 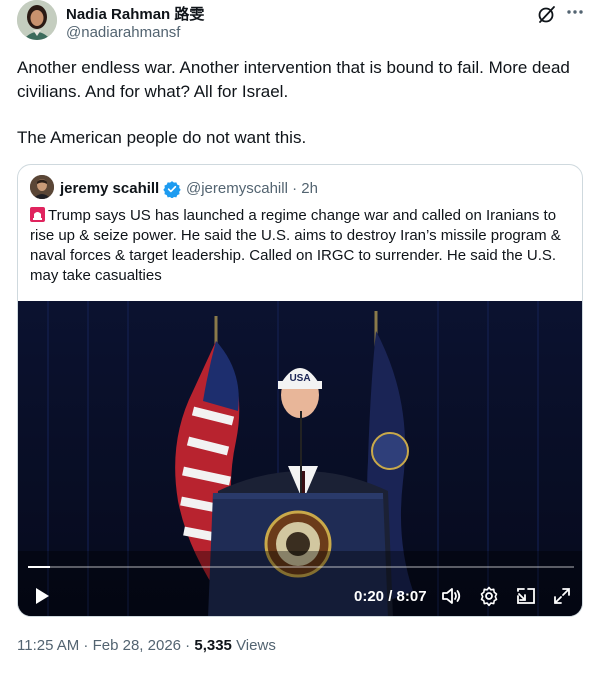 What do you see at coordinates (37, 20) in the screenshot?
I see `author-avatar` at bounding box center [37, 20].